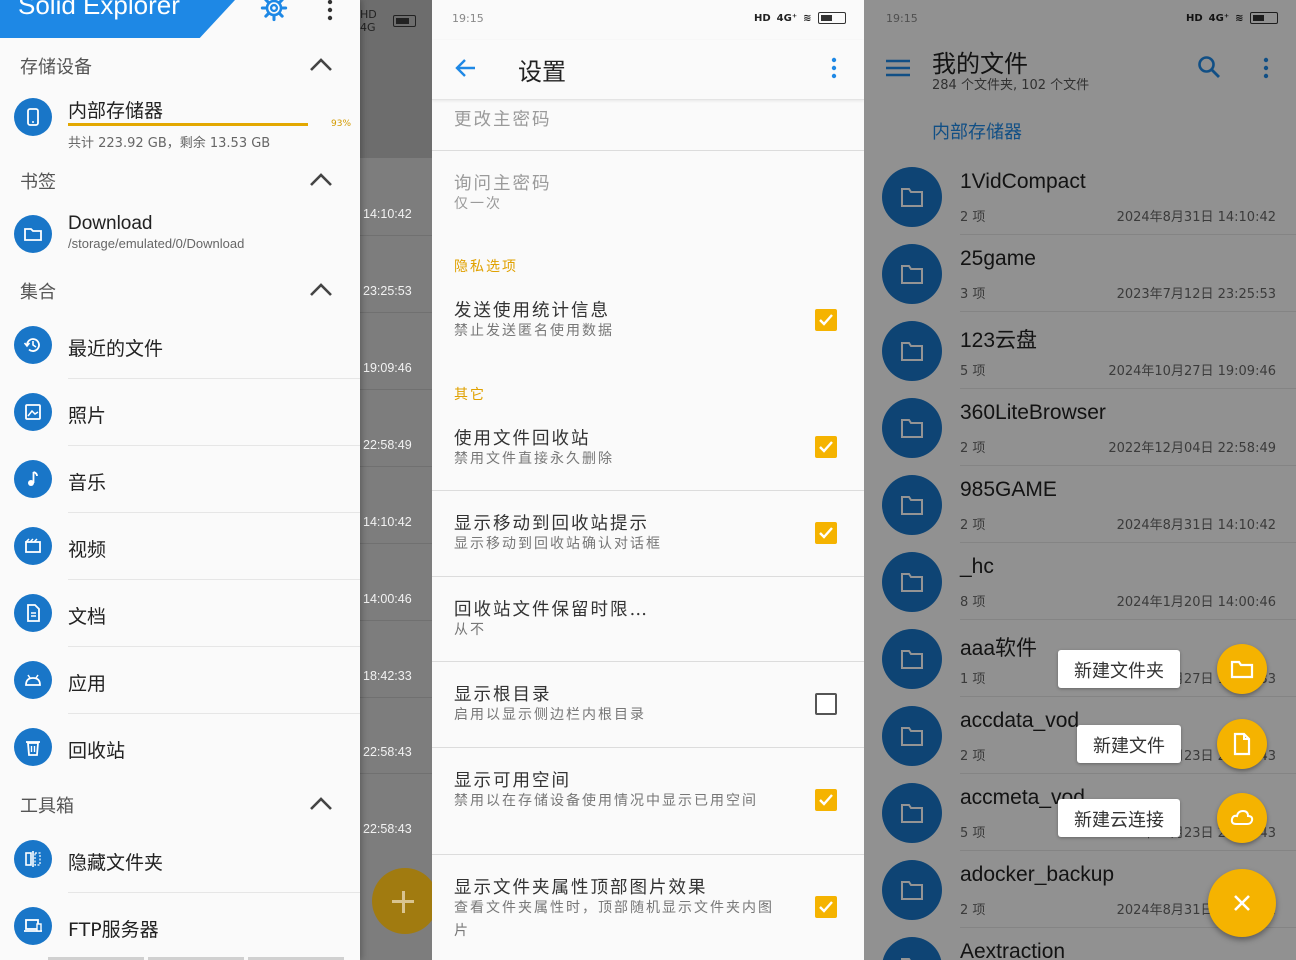  What do you see at coordinates (156, 243) in the screenshot?
I see `bookmark-path: /storage/emulated/0/Download` at bounding box center [156, 243].